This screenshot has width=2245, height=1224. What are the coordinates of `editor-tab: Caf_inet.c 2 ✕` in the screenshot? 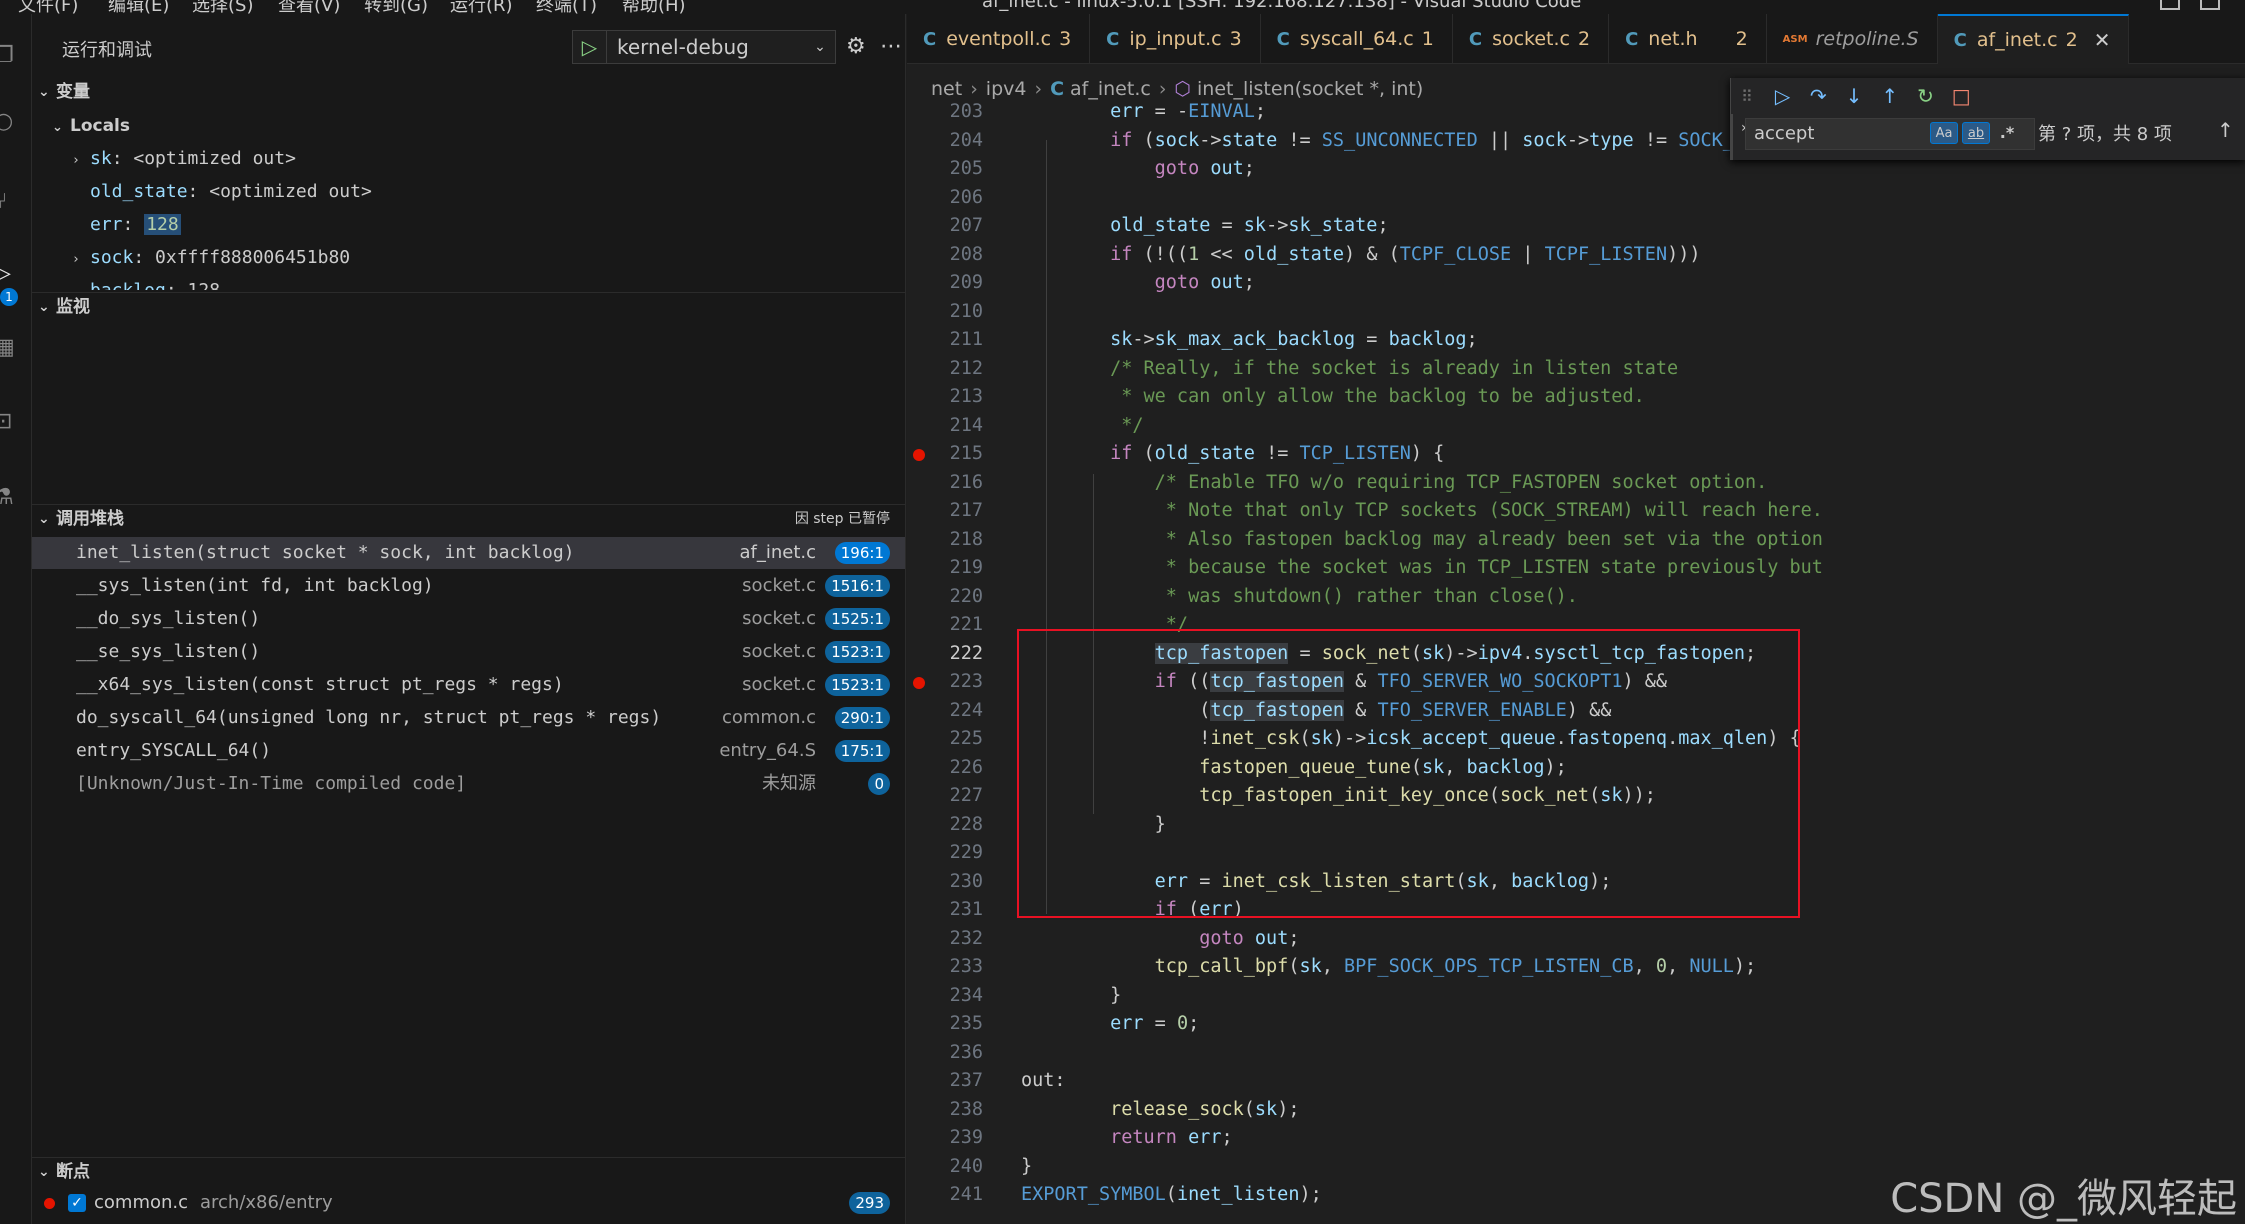 It's located at (2033, 39).